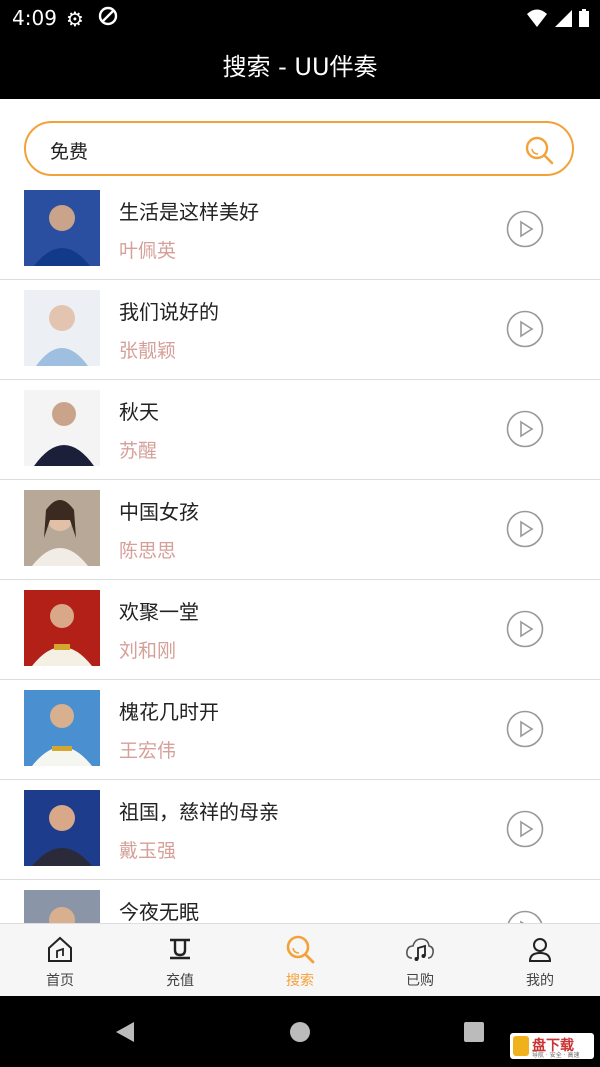  What do you see at coordinates (148, 551) in the screenshot?
I see `singer-name: 陈思思` at bounding box center [148, 551].